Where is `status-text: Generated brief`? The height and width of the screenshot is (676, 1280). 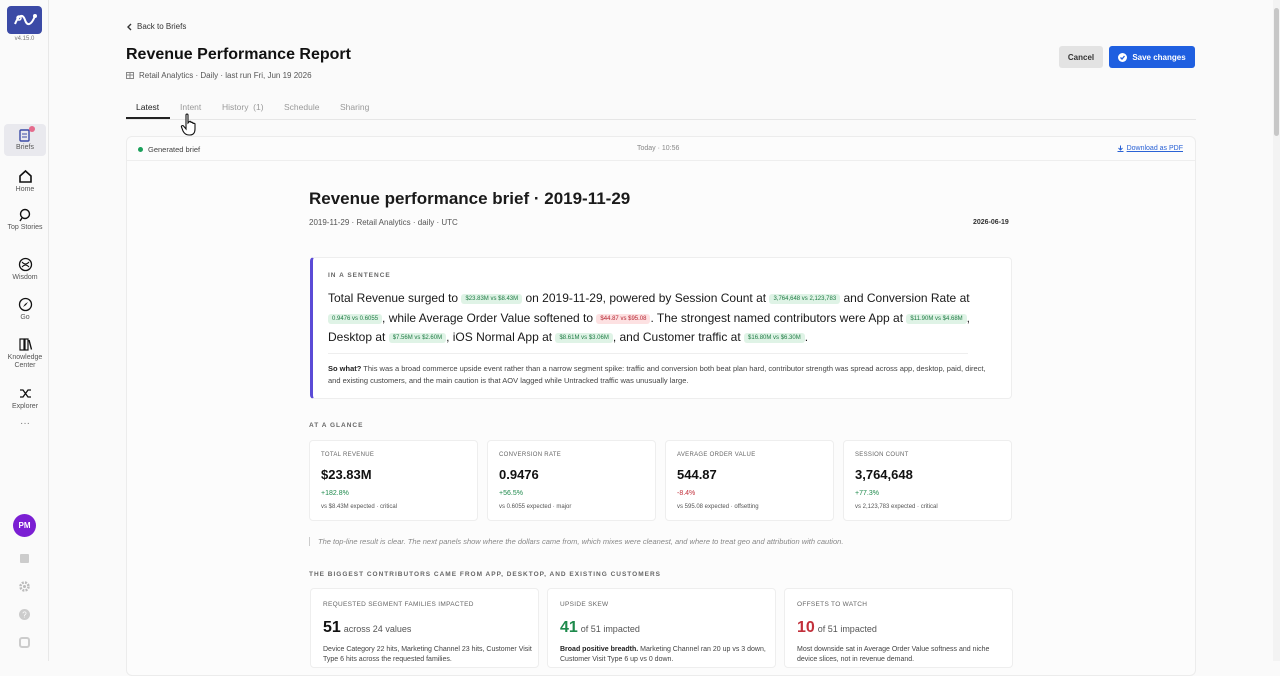 status-text: Generated brief is located at coordinates (174, 149).